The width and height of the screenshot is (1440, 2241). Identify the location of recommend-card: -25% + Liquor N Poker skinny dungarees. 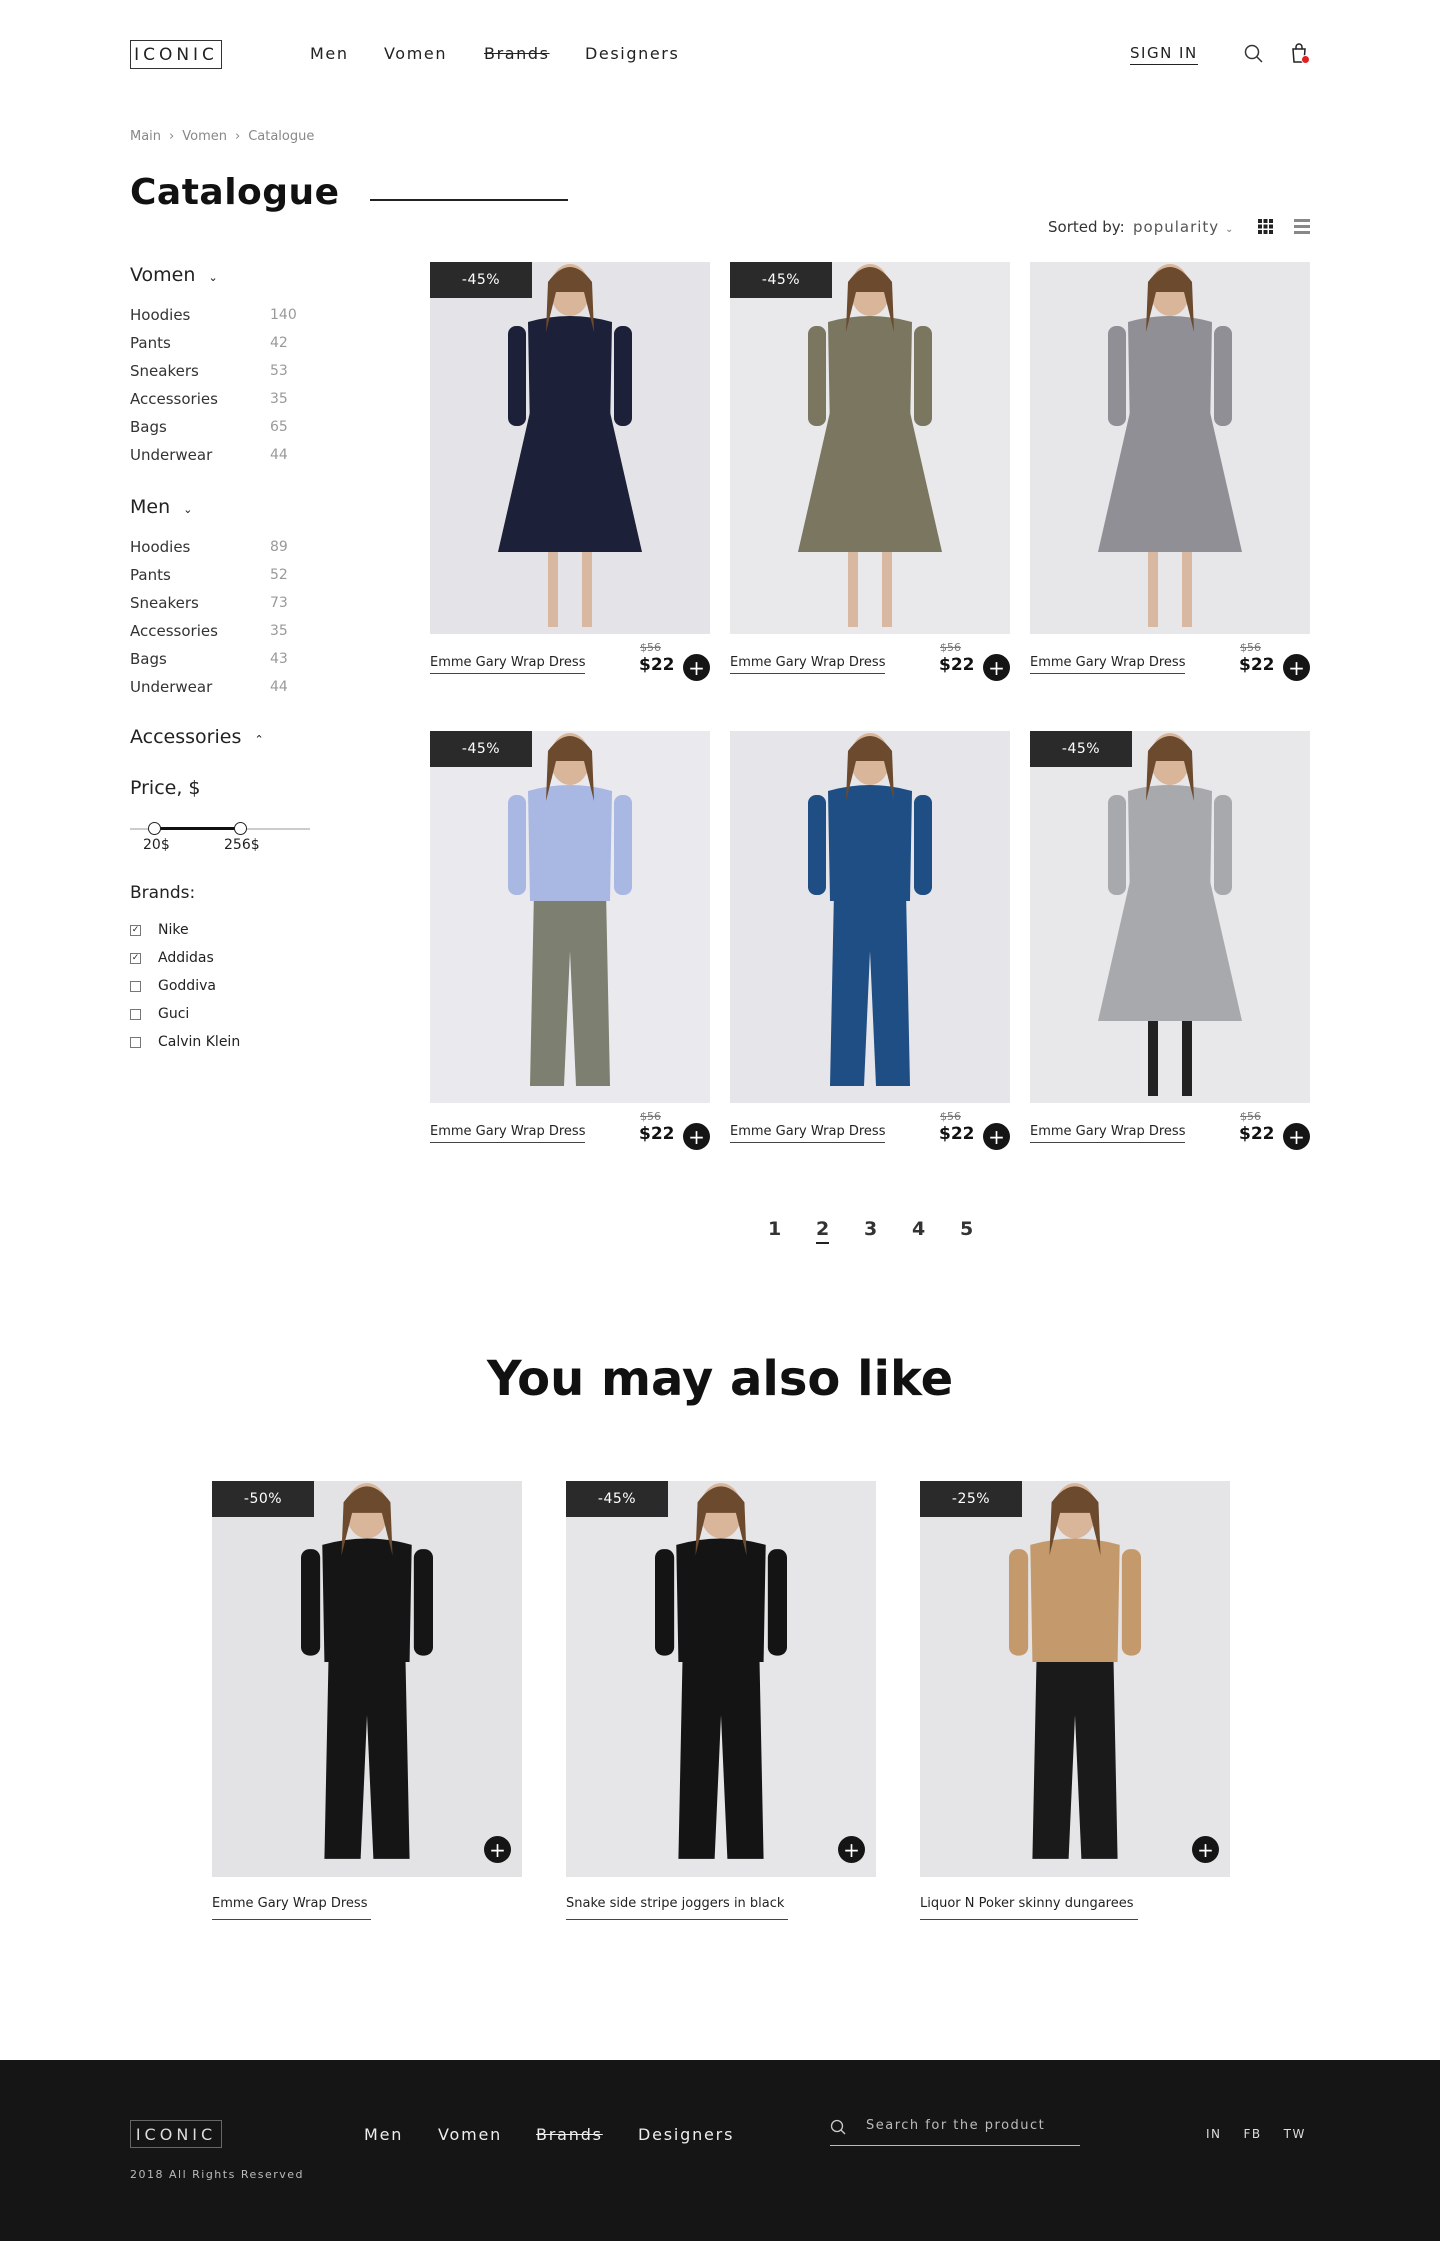
(1075, 1701).